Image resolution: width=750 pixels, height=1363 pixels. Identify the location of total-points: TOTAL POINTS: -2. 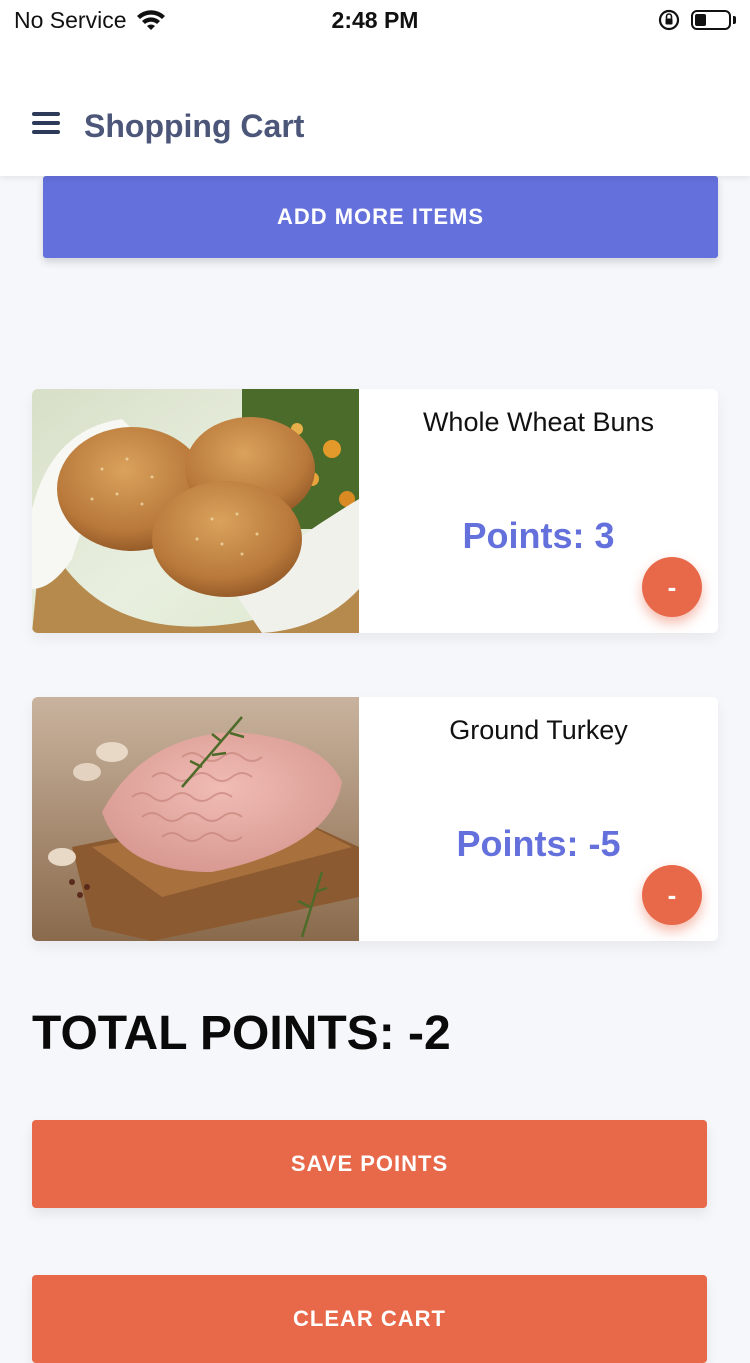
(241, 1033).